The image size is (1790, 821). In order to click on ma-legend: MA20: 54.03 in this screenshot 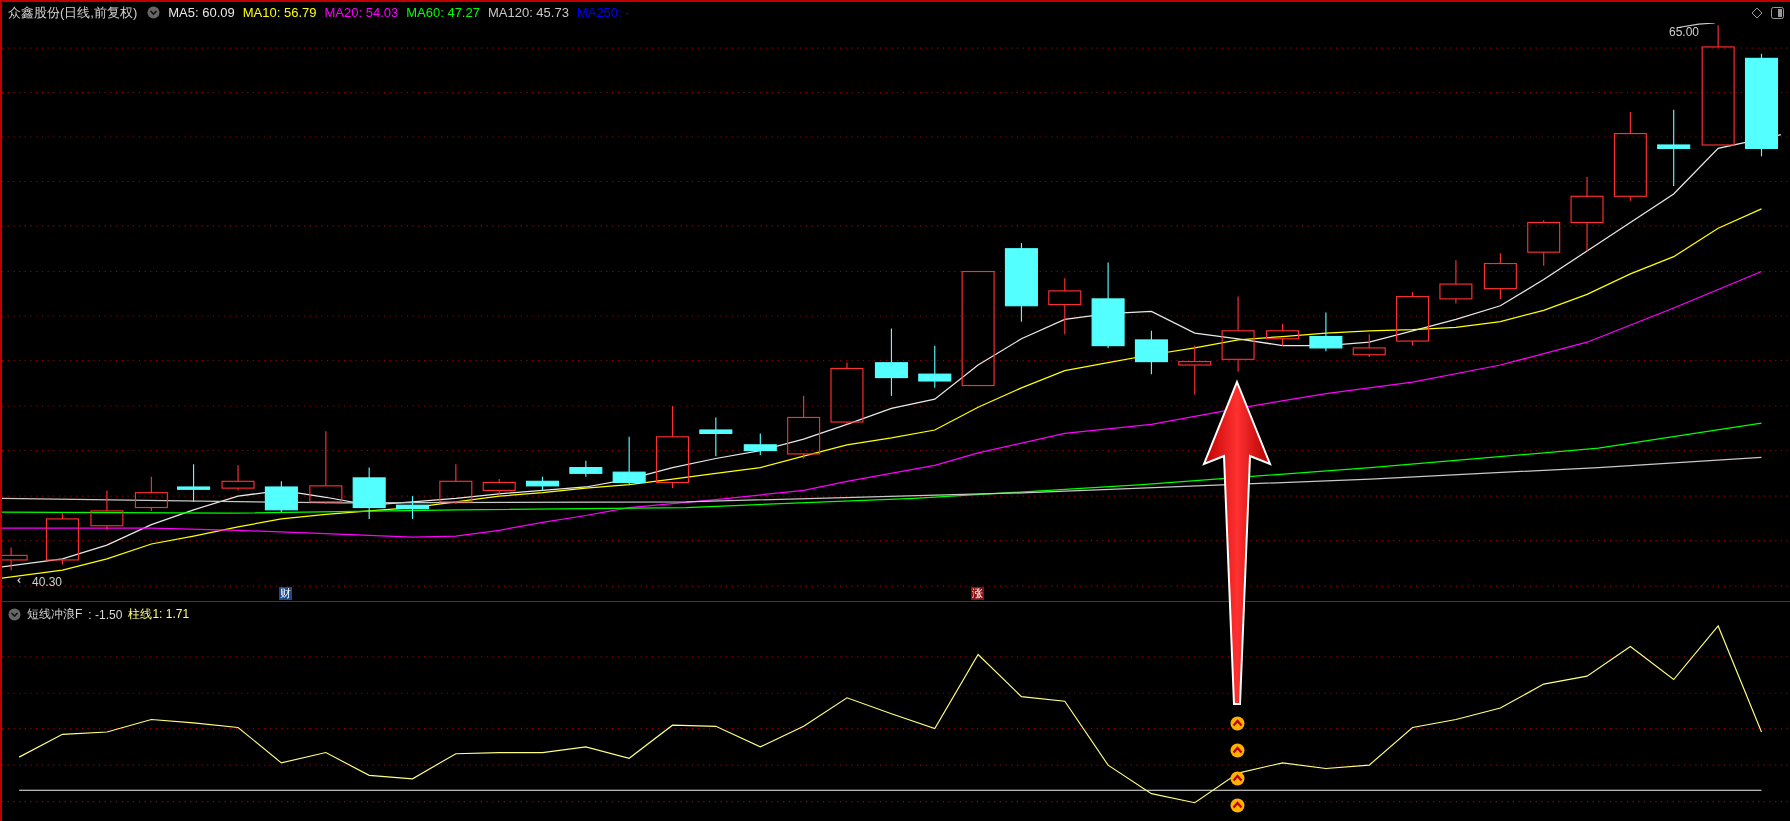, I will do `click(361, 12)`.